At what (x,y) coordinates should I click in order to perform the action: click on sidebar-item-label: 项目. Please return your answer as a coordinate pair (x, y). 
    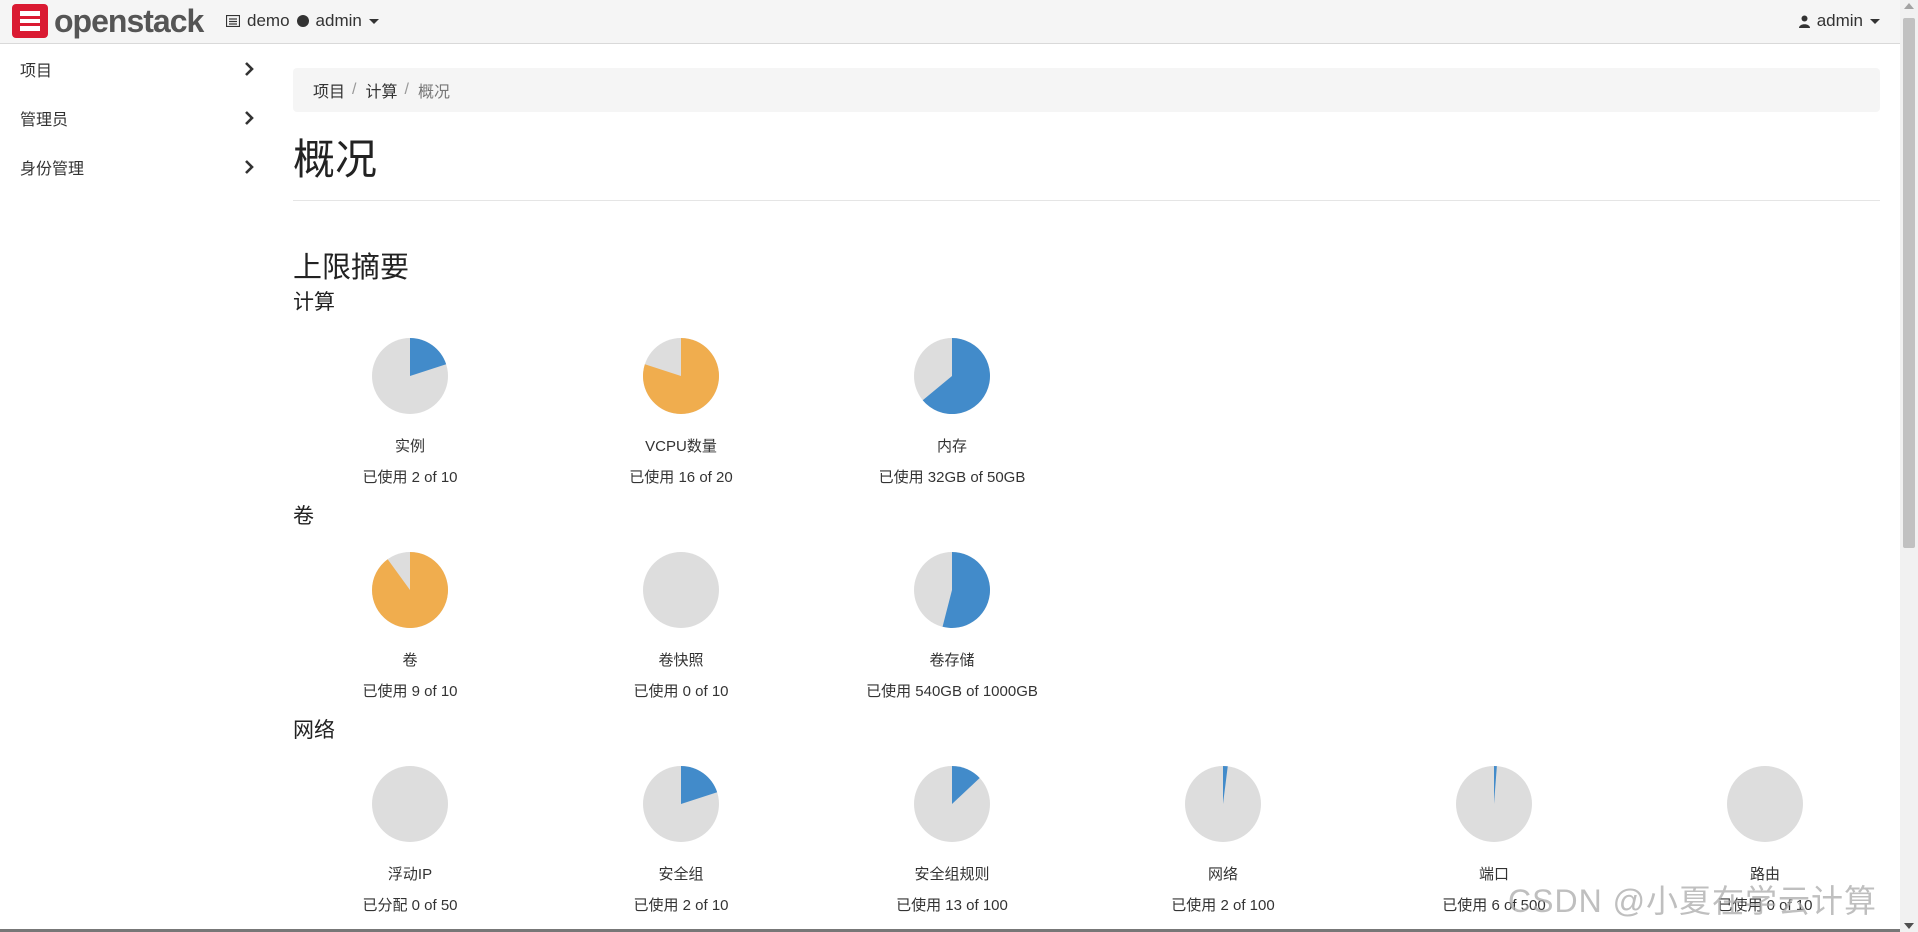
    Looking at the image, I should click on (36, 71).